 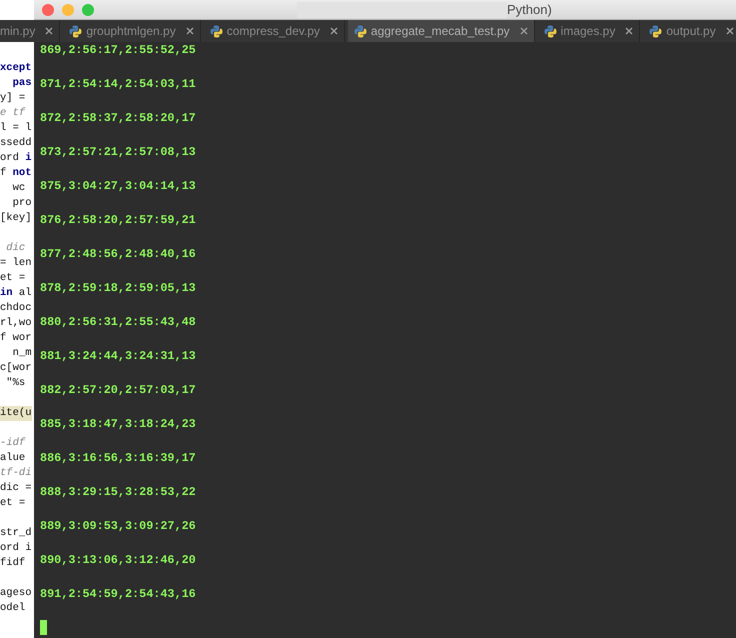 What do you see at coordinates (118, 458) in the screenshot?
I see `output-line: 886,3:16:56,3:16:39,17` at bounding box center [118, 458].